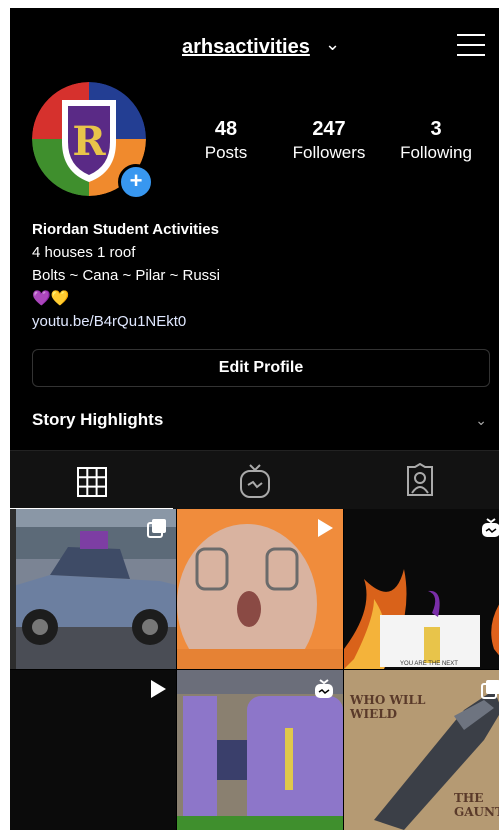  I want to click on stat-label: Followers, so click(329, 152).